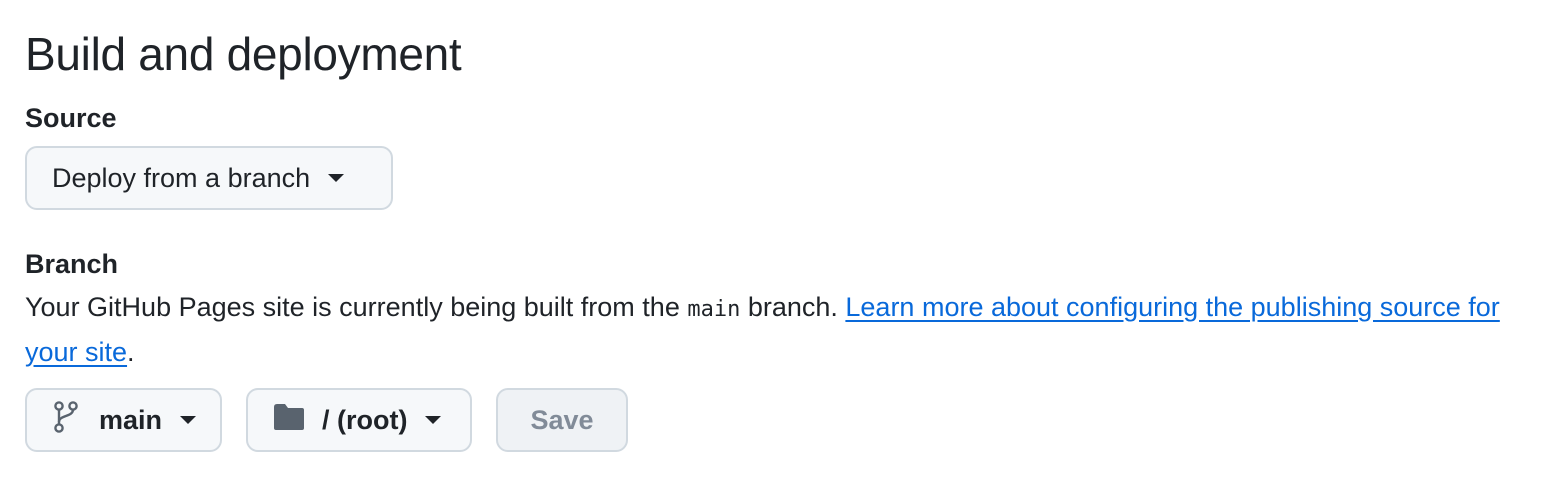 This screenshot has width=1564, height=482. Describe the element at coordinates (562, 420) in the screenshot. I see `save-button: Save` at that location.